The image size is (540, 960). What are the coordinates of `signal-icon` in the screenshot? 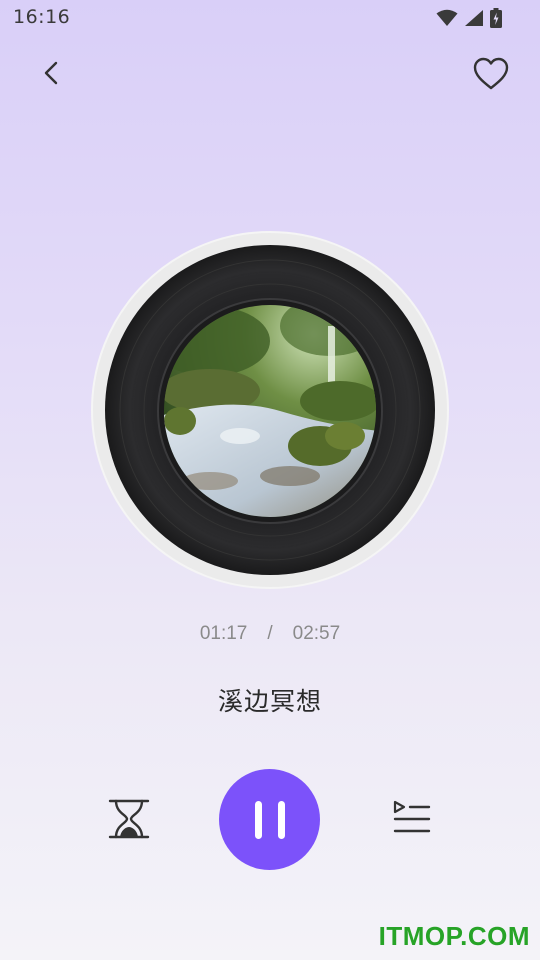 It's located at (474, 18).